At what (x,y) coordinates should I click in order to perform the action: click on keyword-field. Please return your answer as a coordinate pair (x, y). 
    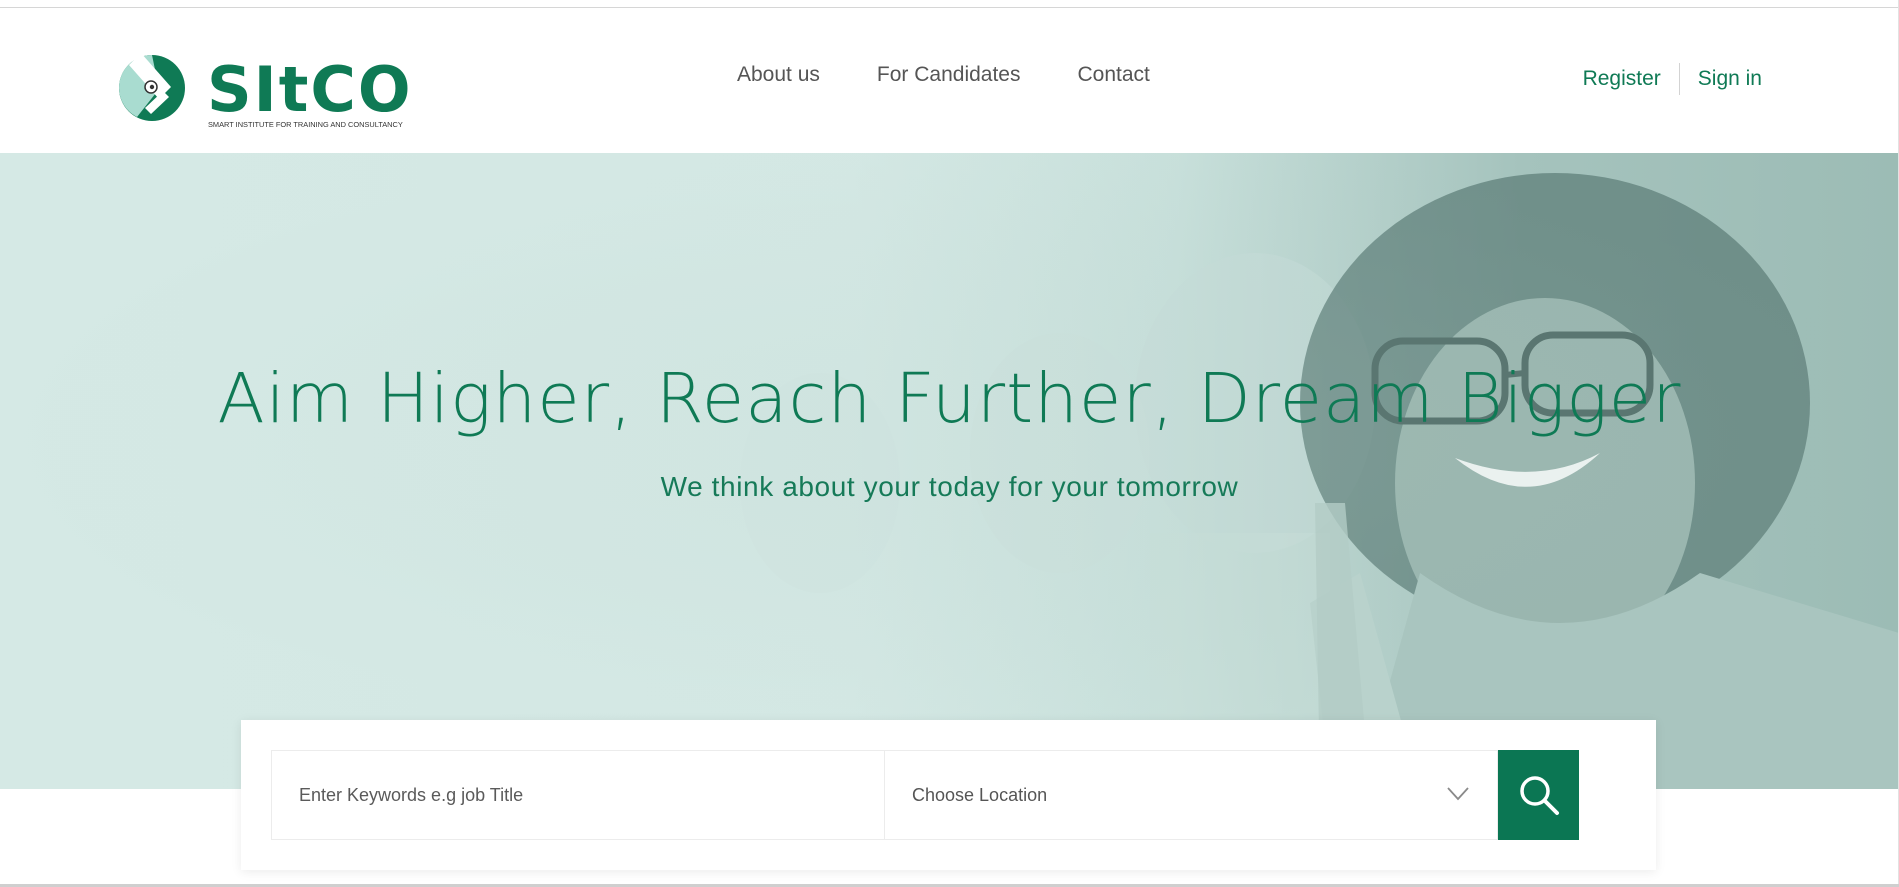
    Looking at the image, I should click on (578, 795).